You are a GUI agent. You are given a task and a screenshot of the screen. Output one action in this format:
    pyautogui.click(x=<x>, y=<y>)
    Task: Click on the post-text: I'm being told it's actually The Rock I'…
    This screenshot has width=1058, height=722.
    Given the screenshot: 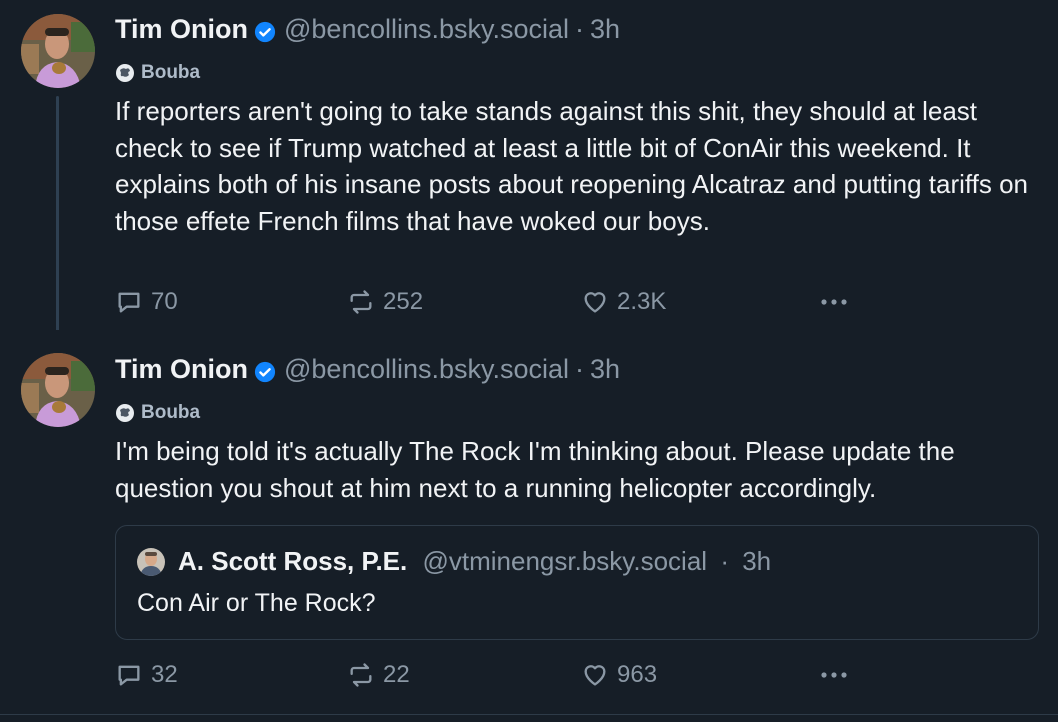 What is the action you would take?
    pyautogui.click(x=535, y=469)
    